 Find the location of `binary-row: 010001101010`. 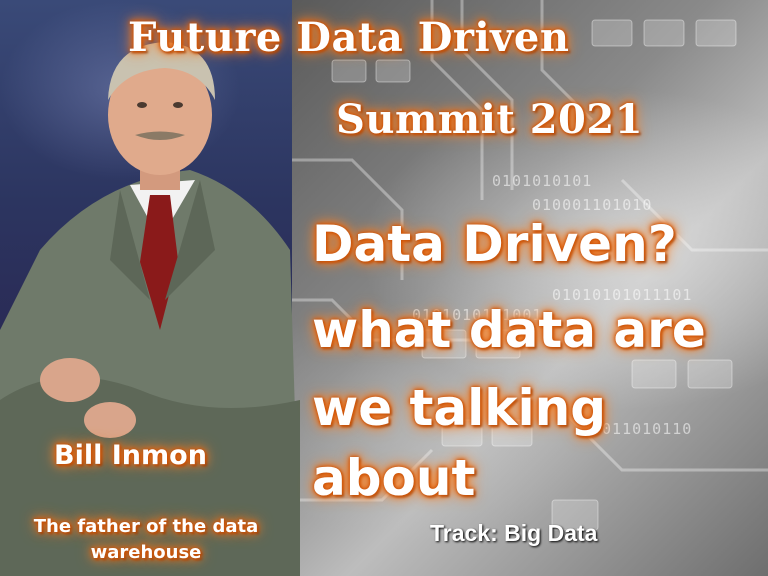

binary-row: 010001101010 is located at coordinates (592, 205).